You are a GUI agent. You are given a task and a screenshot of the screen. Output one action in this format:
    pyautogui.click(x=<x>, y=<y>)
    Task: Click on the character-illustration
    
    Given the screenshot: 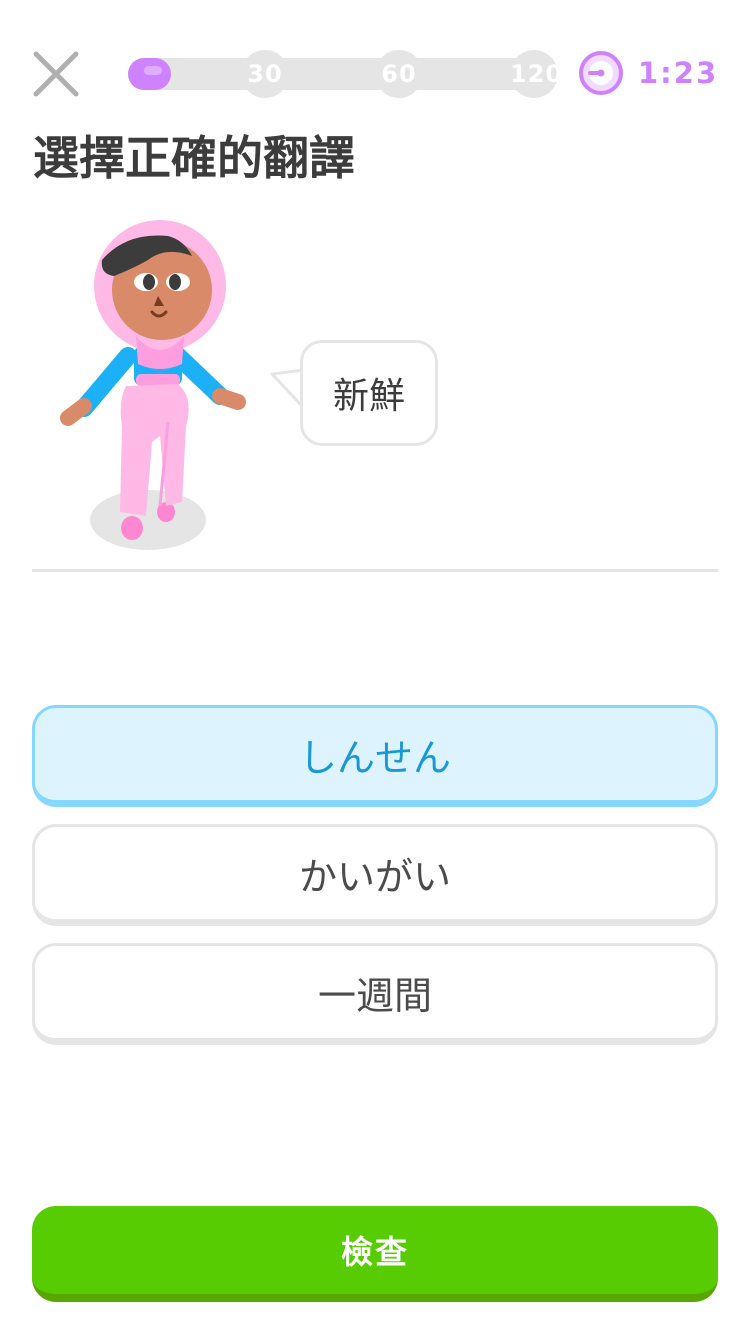 What is the action you would take?
    pyautogui.click(x=153, y=385)
    